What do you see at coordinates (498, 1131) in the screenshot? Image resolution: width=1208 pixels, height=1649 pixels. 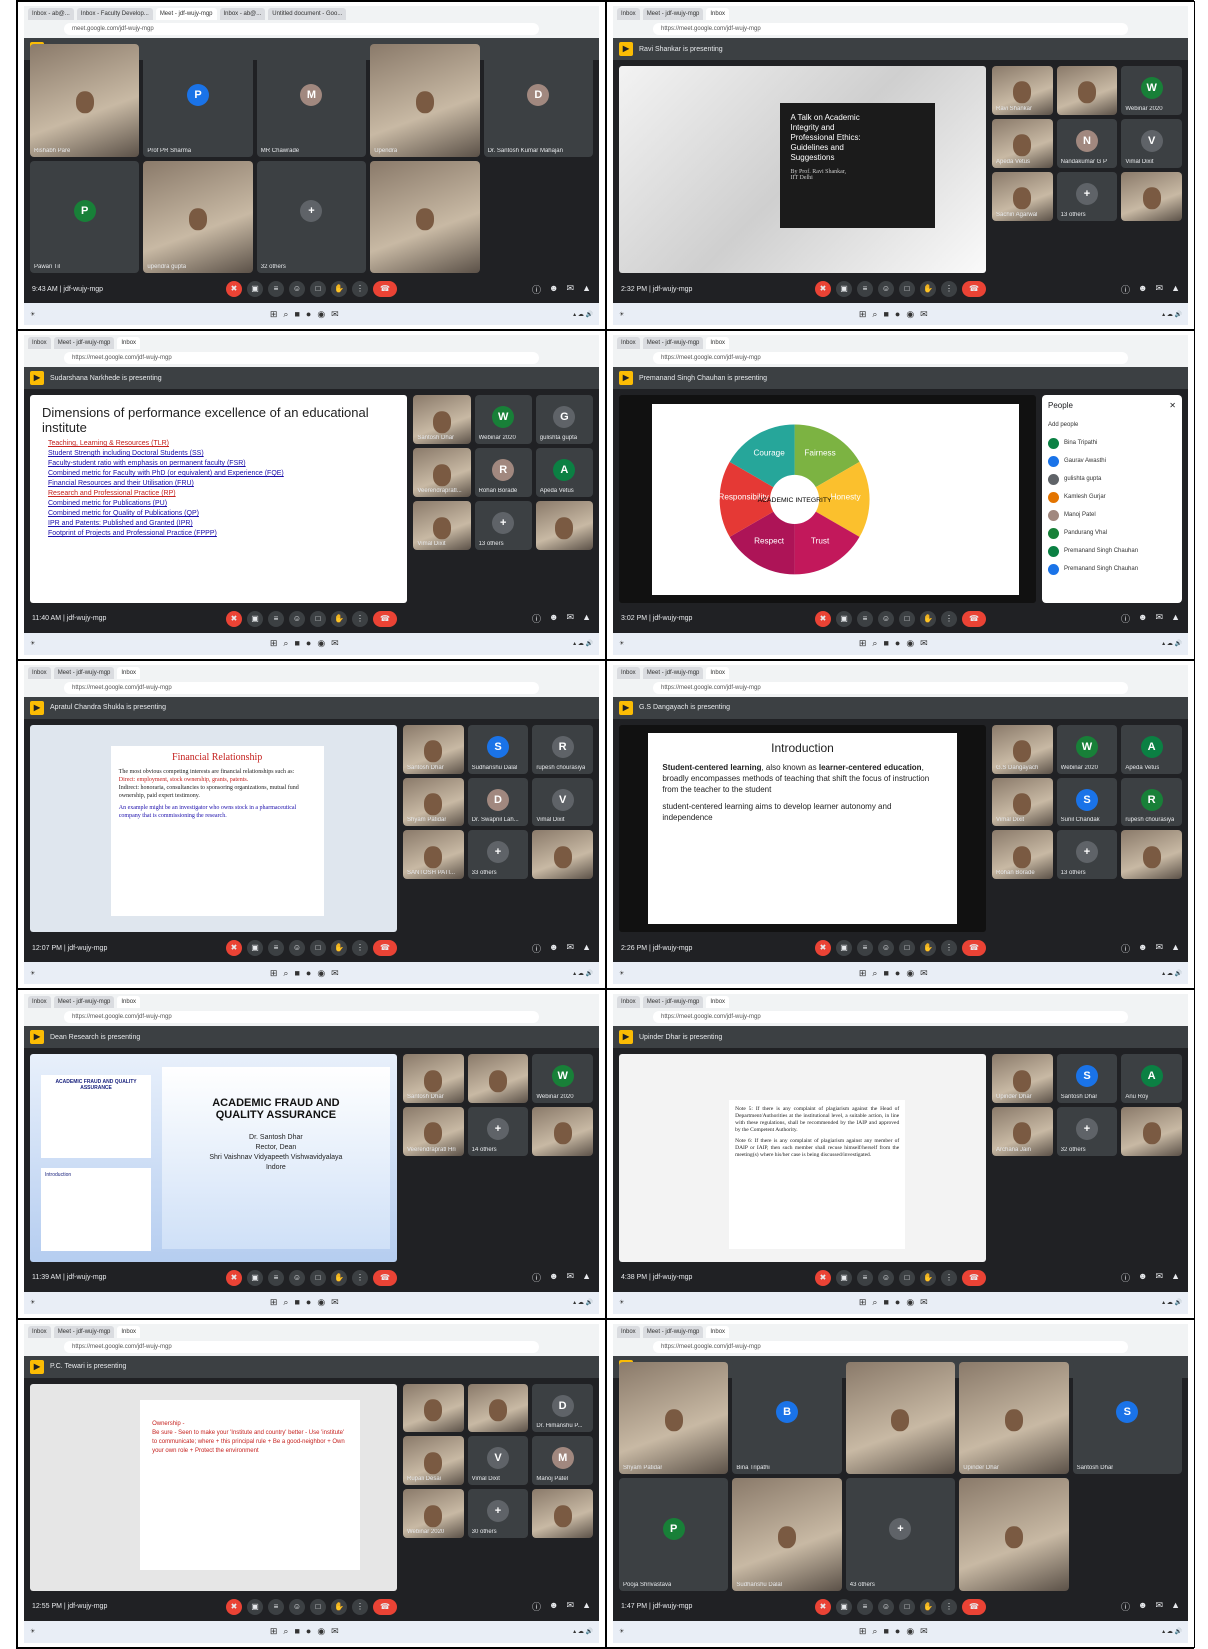 I see `participant-tile: +14 others` at bounding box center [498, 1131].